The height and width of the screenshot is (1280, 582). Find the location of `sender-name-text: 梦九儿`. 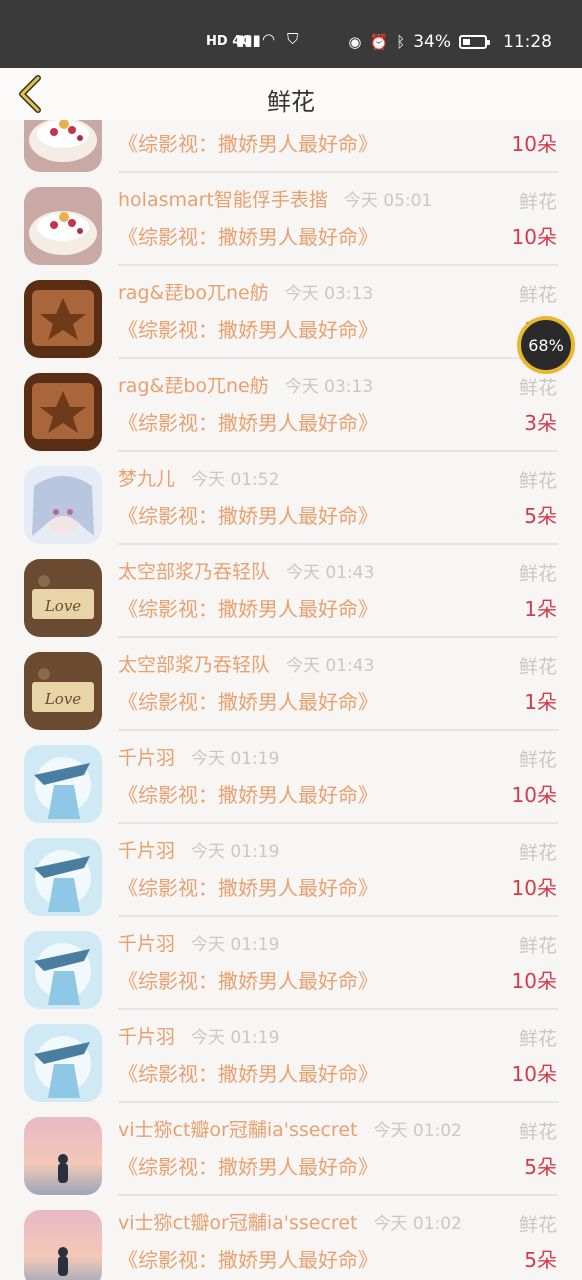

sender-name-text: 梦九儿 is located at coordinates (147, 479).